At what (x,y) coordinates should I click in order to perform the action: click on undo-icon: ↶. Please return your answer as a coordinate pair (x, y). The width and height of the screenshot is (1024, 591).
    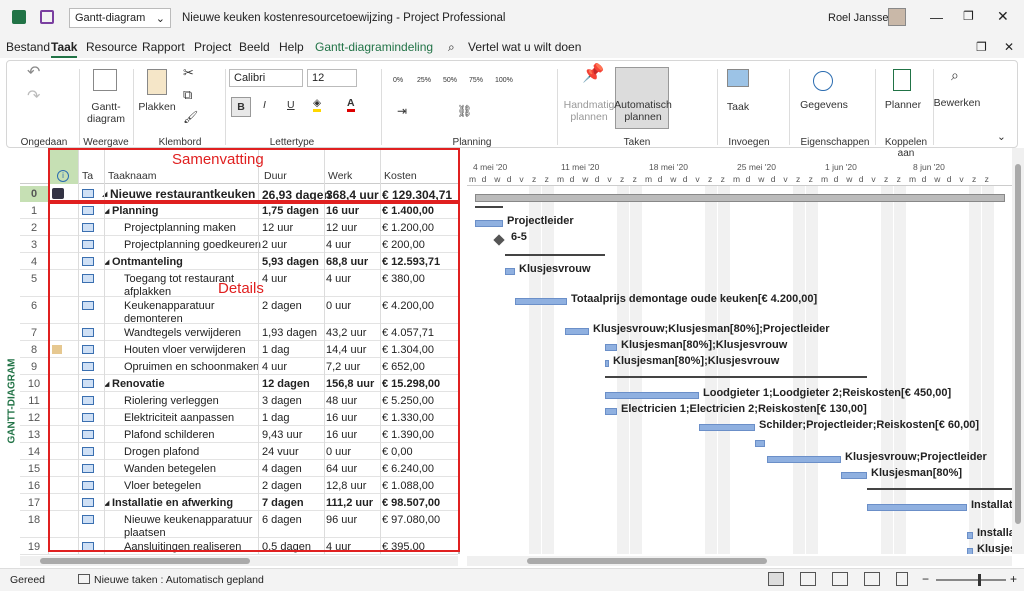
    Looking at the image, I should click on (33, 73).